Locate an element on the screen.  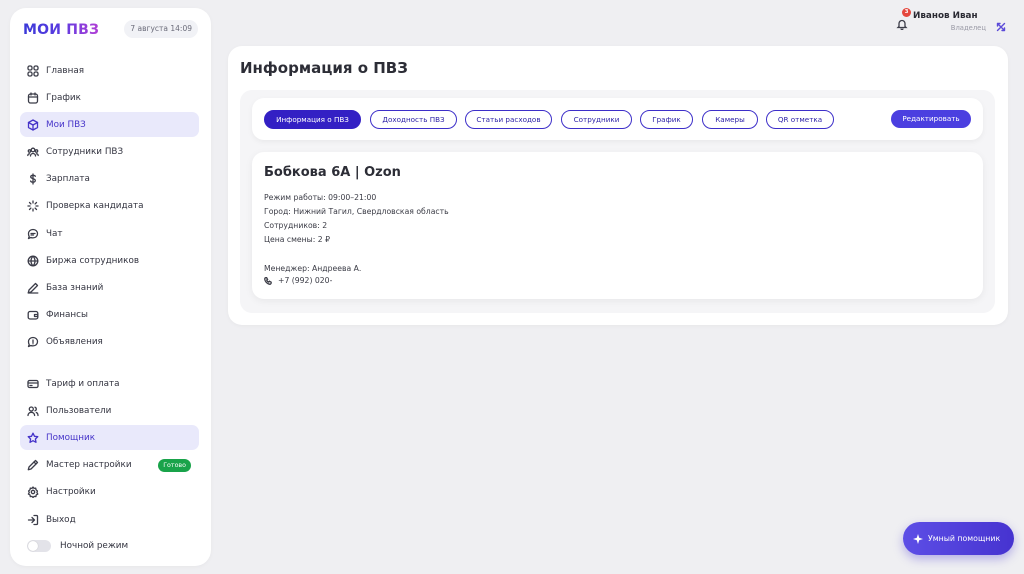
date-time-badge: 7 августа 14:09 is located at coordinates (161, 29).